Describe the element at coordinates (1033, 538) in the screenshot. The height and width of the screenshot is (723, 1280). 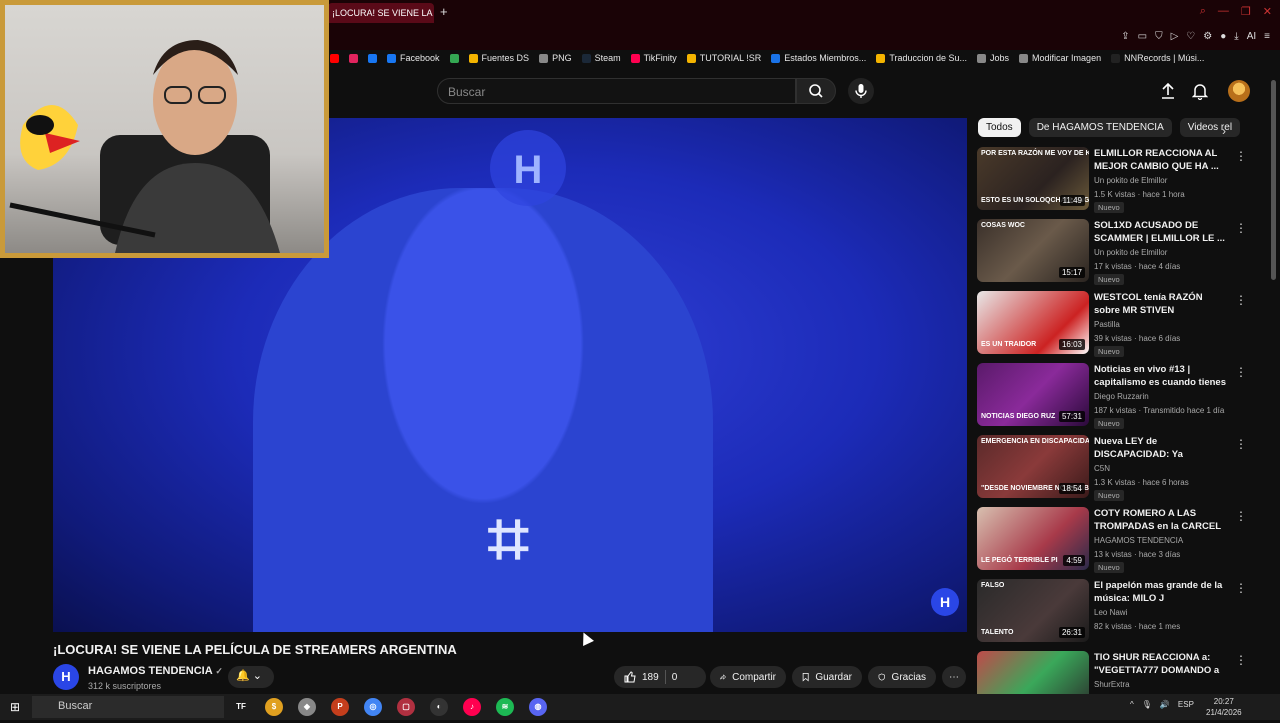
I see `recommendation-thumbnail: LE PEGÓ TERRIBLE PI 4:59` at that location.